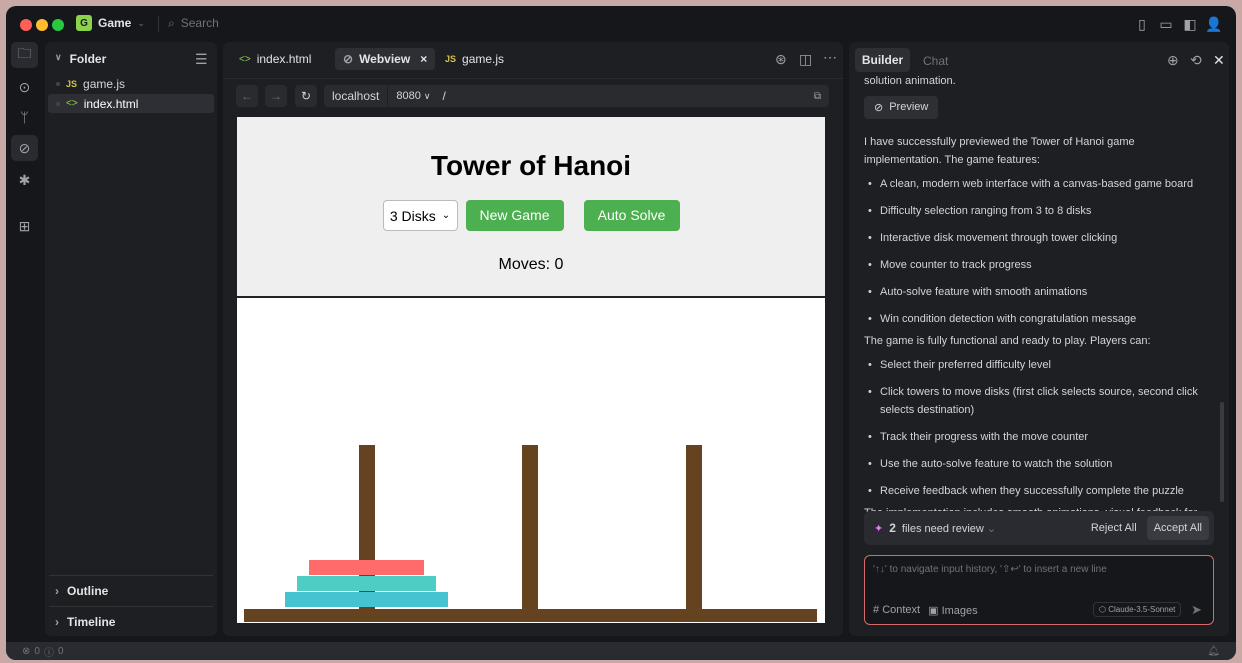  What do you see at coordinates (1173, 60) in the screenshot?
I see `new-chat-icon: ⊕` at bounding box center [1173, 60].